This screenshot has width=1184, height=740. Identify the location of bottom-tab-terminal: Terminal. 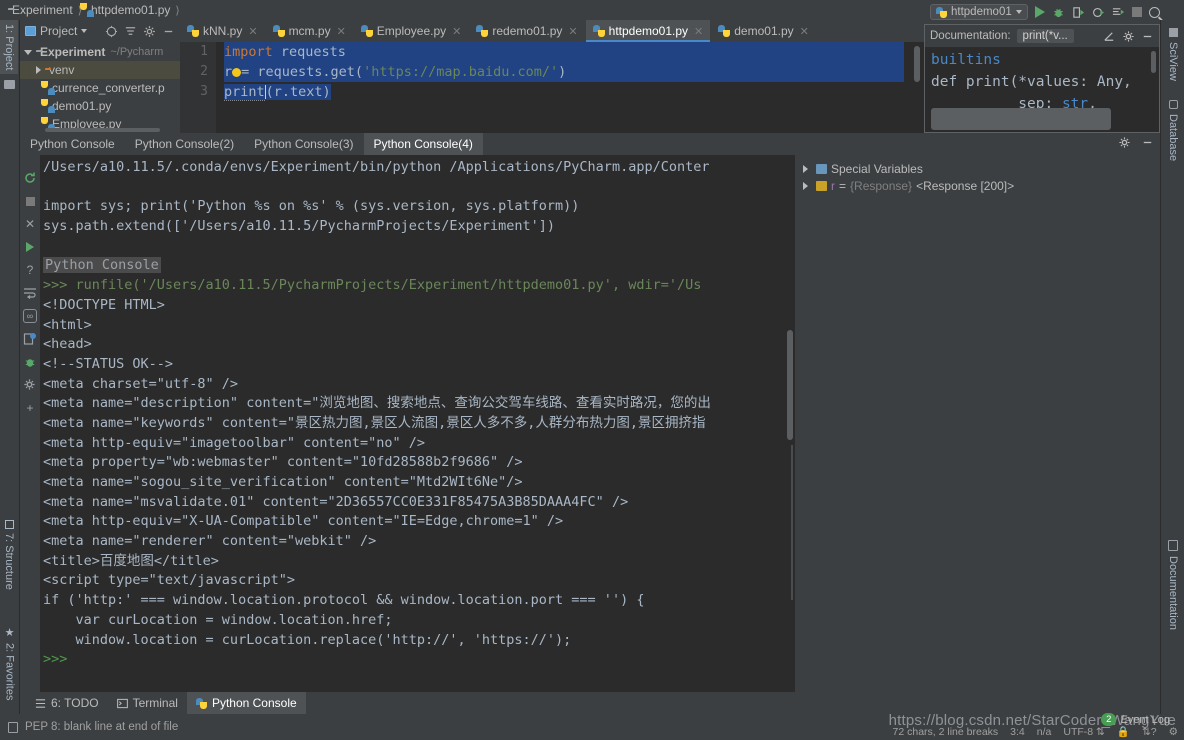
(147, 703).